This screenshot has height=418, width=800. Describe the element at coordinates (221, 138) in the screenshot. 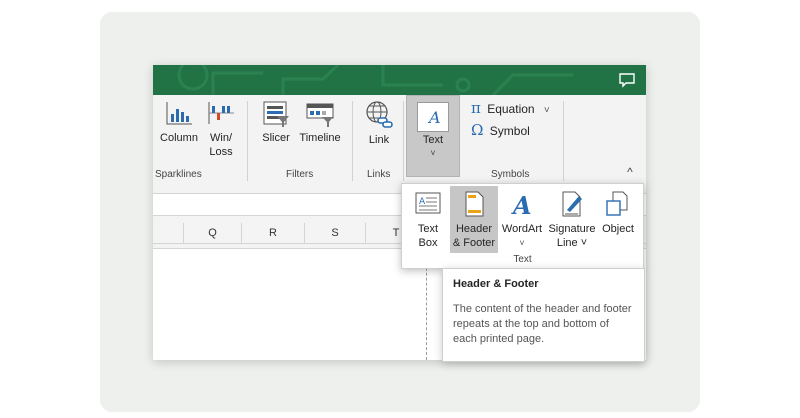

I see `winloss-label-1: Win/` at that location.